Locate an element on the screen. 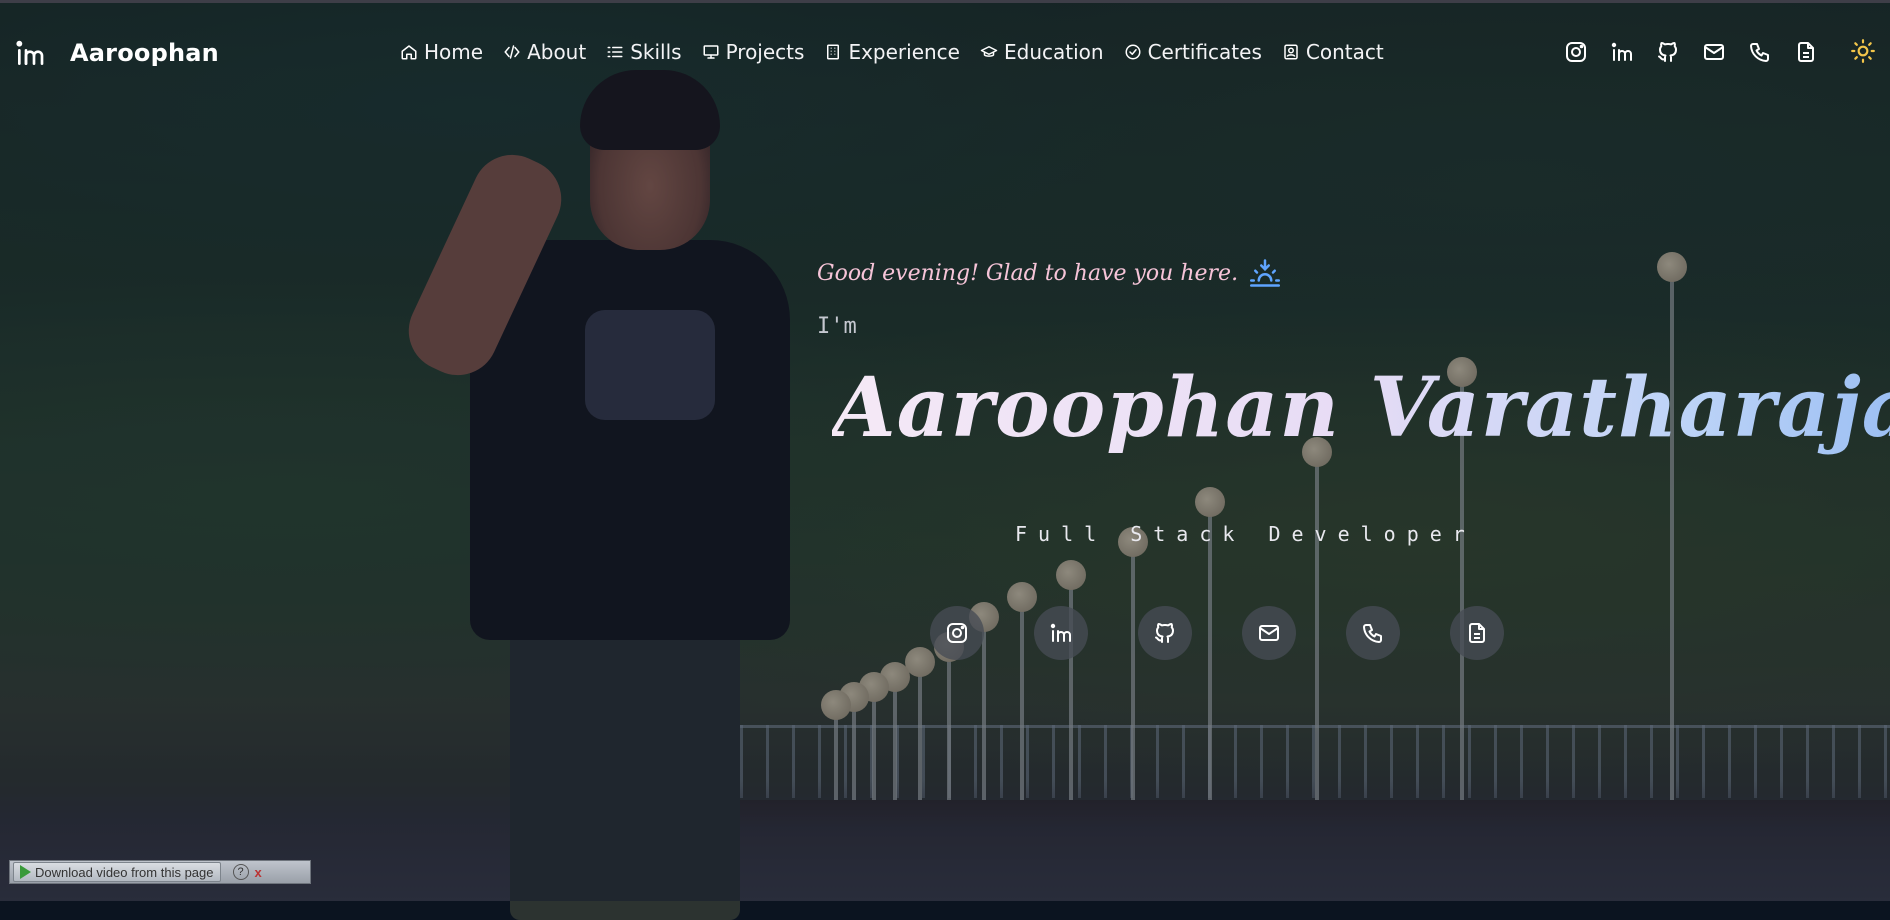 Image resolution: width=1890 pixels, height=920 pixels. download-video-button: Download video from this page is located at coordinates (117, 872).